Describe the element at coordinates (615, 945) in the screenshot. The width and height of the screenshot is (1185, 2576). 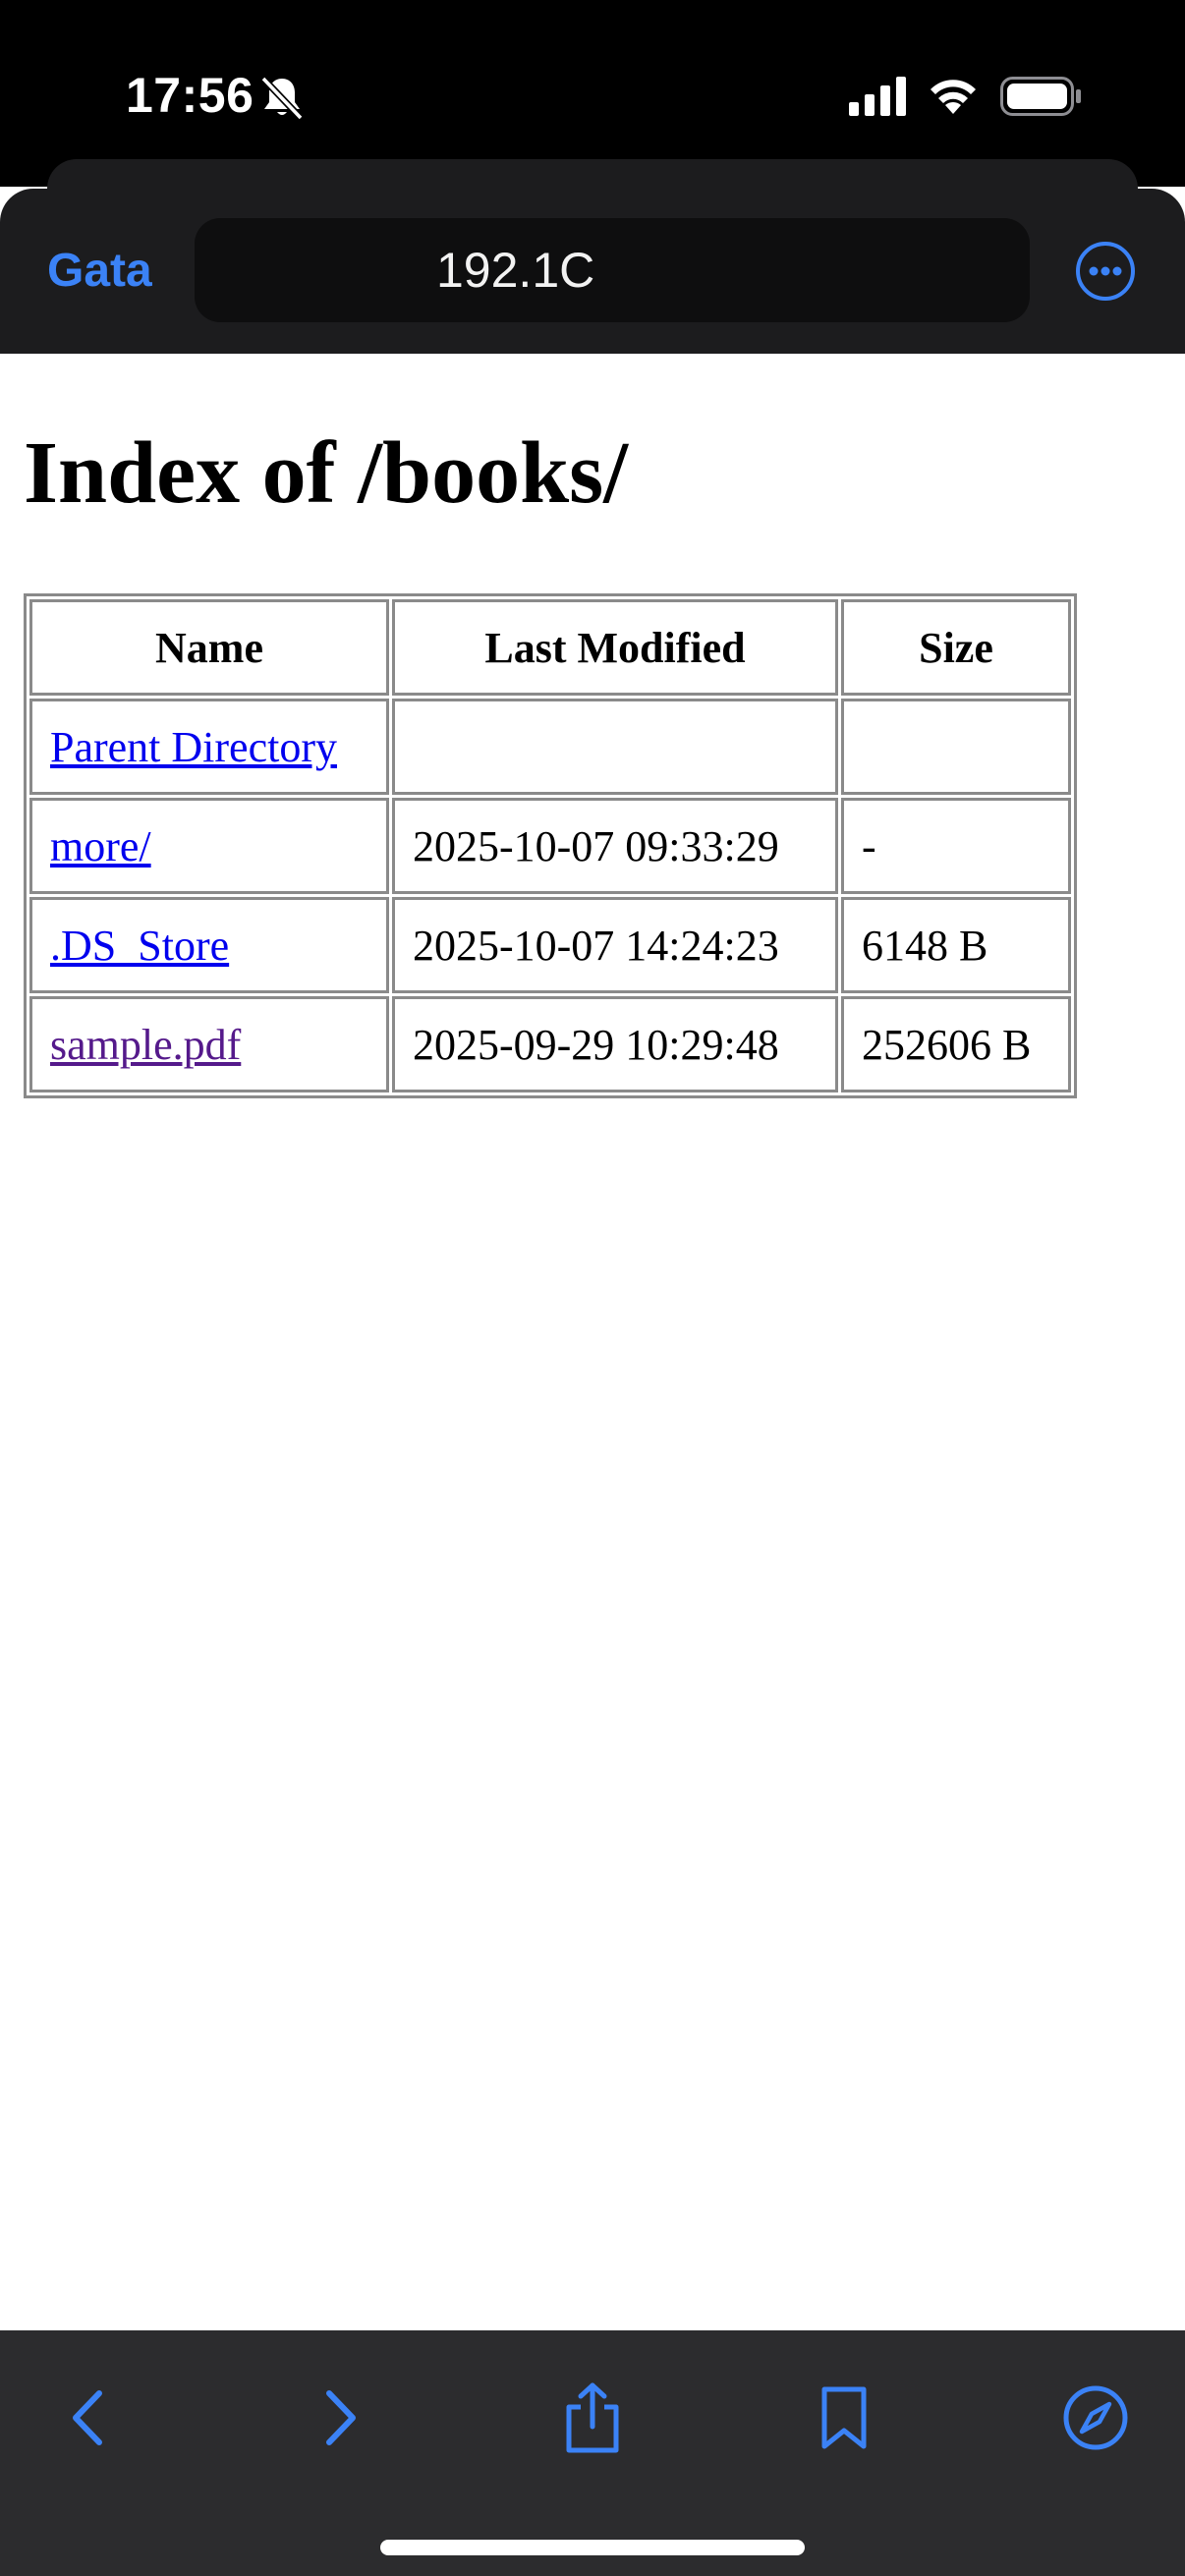
I see `cell-modified: 2025-10-07 14:24:23` at that location.